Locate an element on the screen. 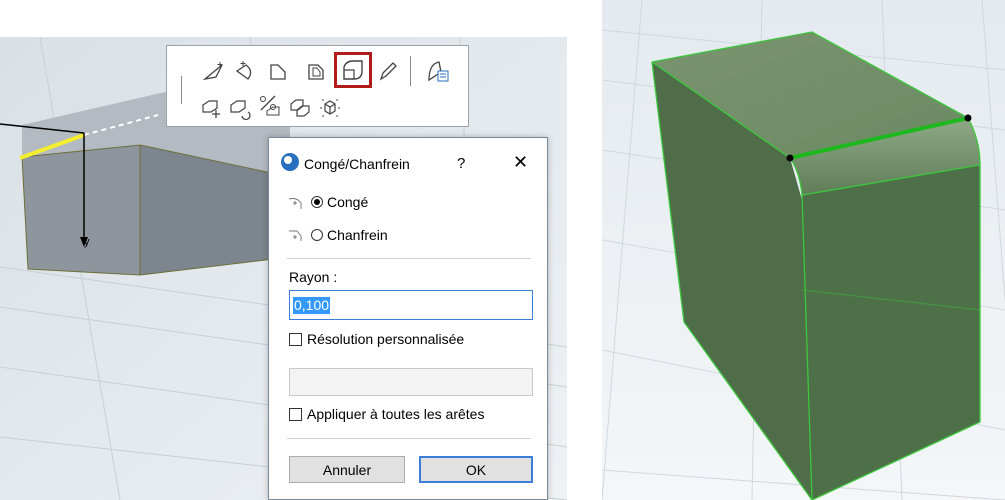 Image resolution: width=1005 pixels, height=500 pixels. custom-resolution-checkbox is located at coordinates (295, 339).